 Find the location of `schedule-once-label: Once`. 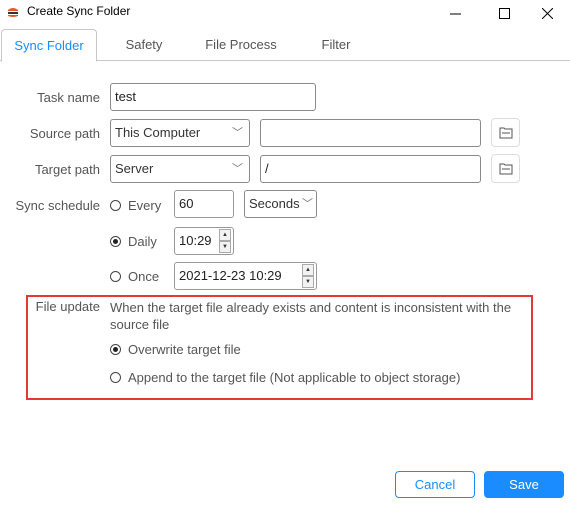

schedule-once-label: Once is located at coordinates (144, 276).